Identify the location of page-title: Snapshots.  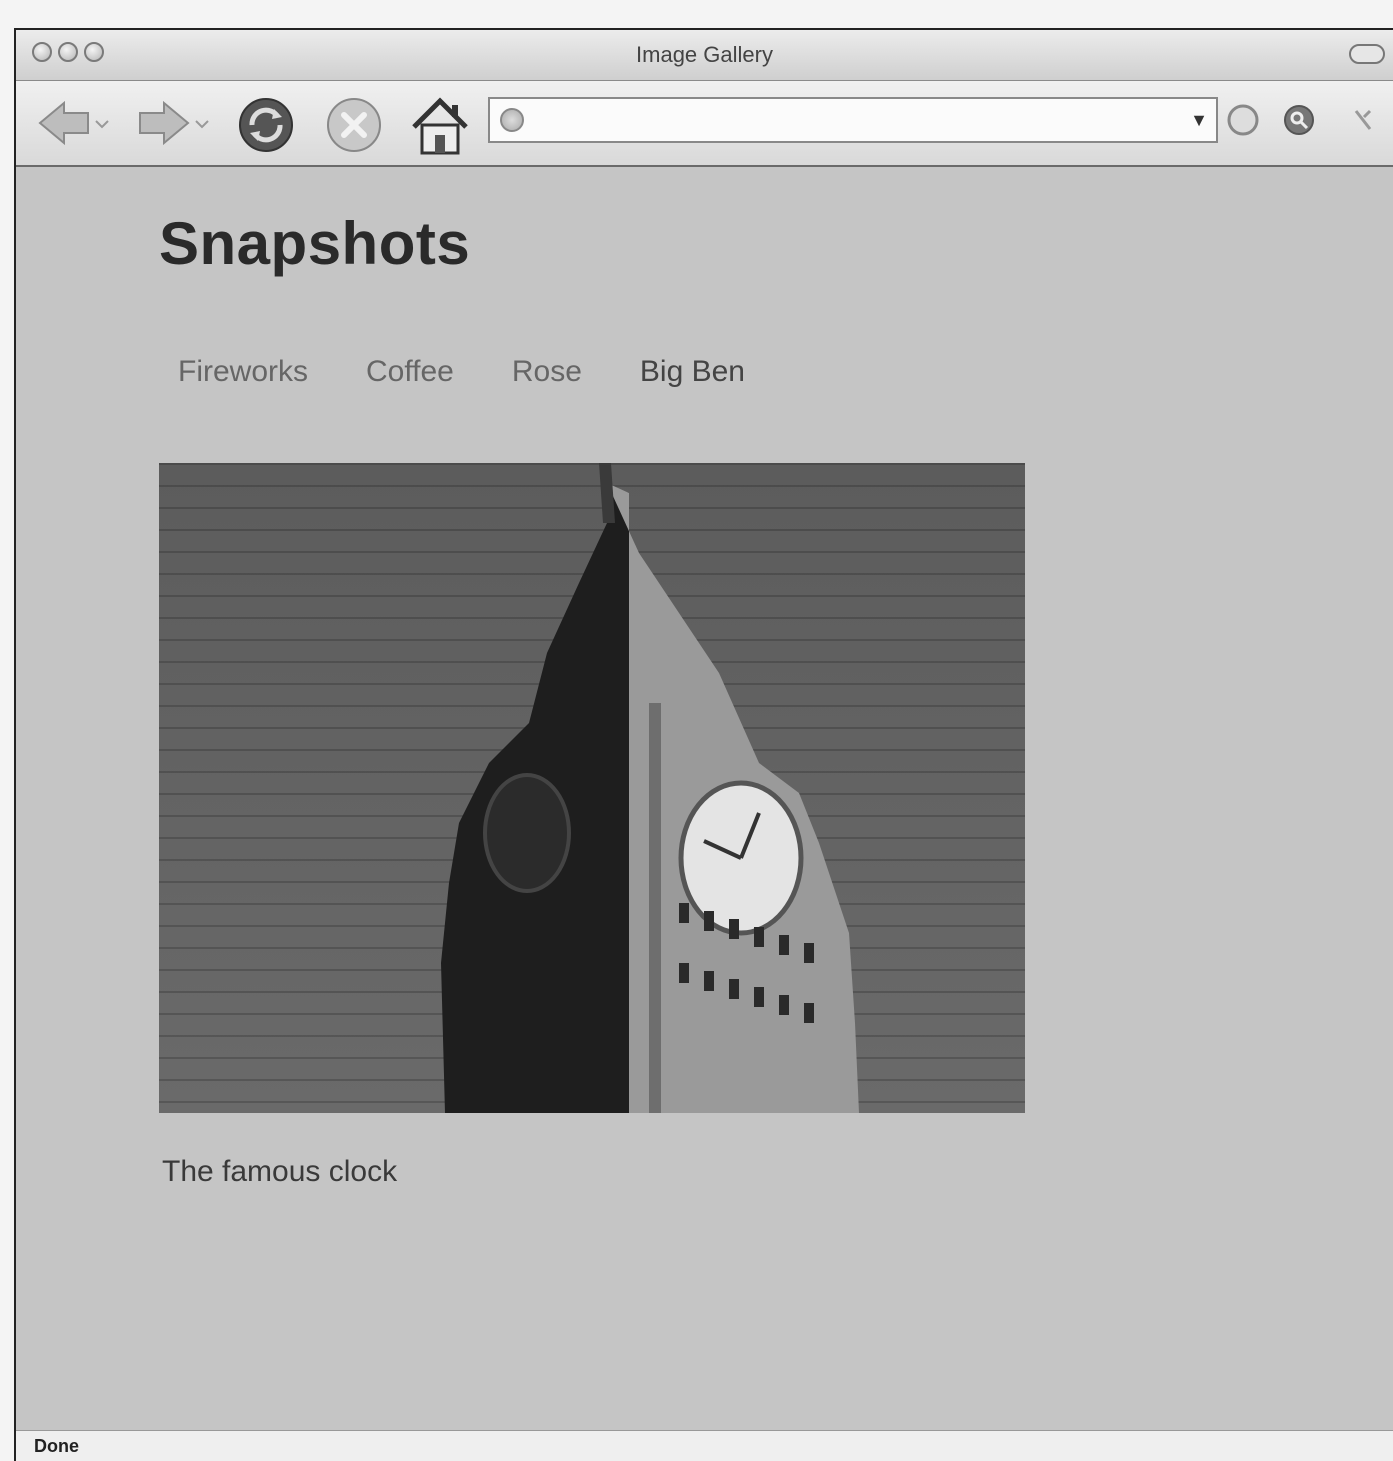
(315, 243).